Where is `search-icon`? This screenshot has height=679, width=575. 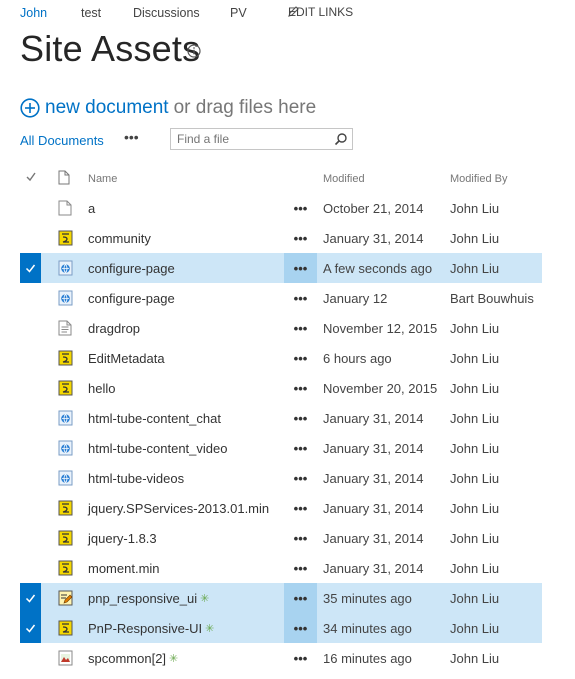 search-icon is located at coordinates (341, 139).